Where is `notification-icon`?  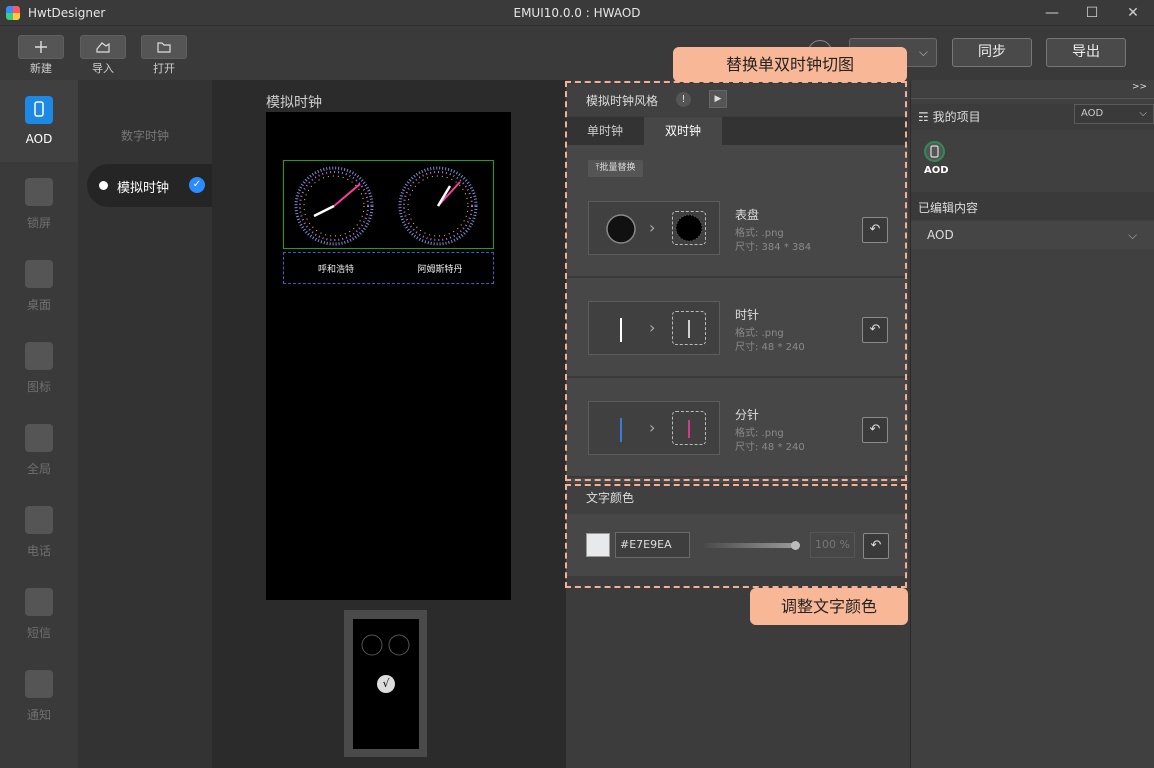
notification-icon is located at coordinates (39, 684).